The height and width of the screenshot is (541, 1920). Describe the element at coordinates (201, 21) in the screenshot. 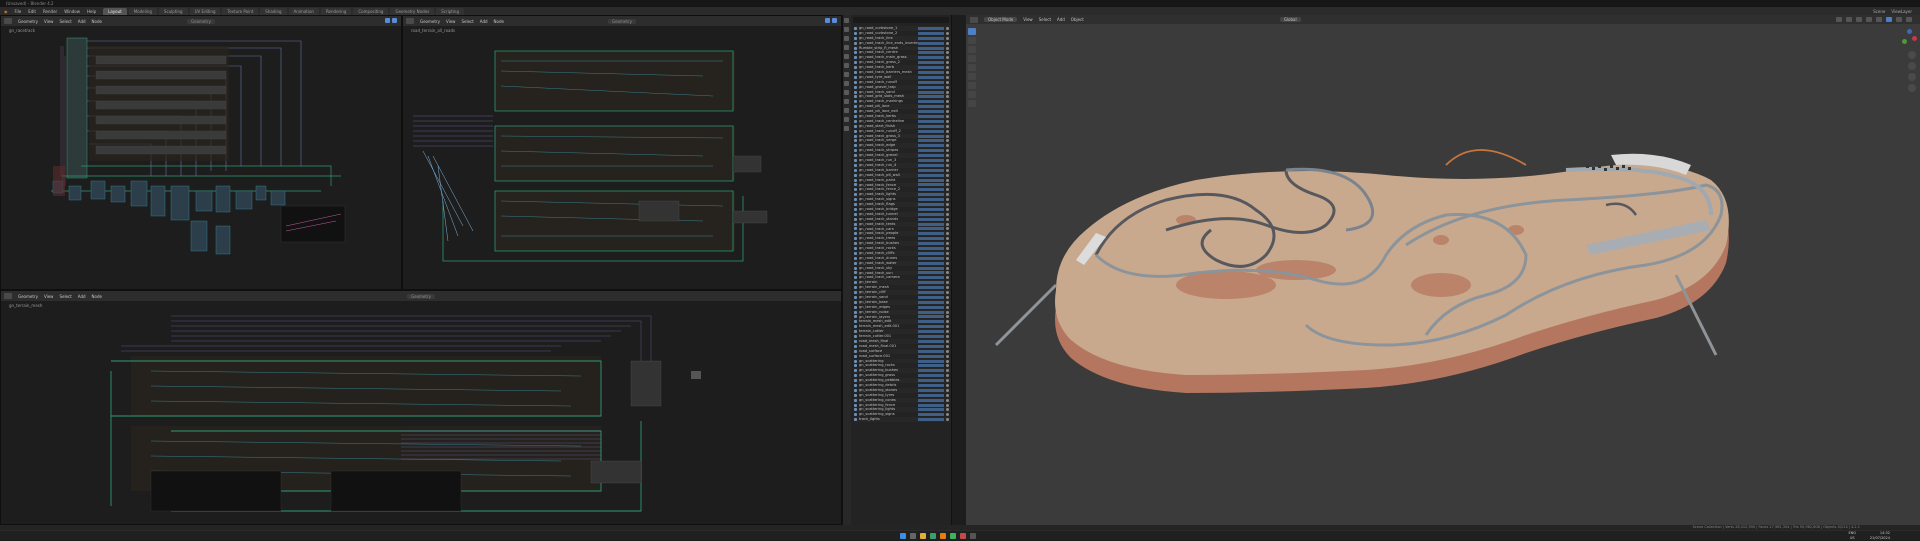

I see `node-tree-selector: Geometry` at that location.